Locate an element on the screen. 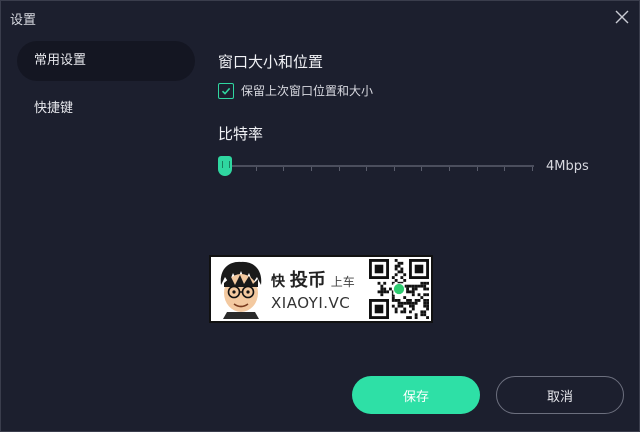  save-button-label: 保存 is located at coordinates (415, 397).